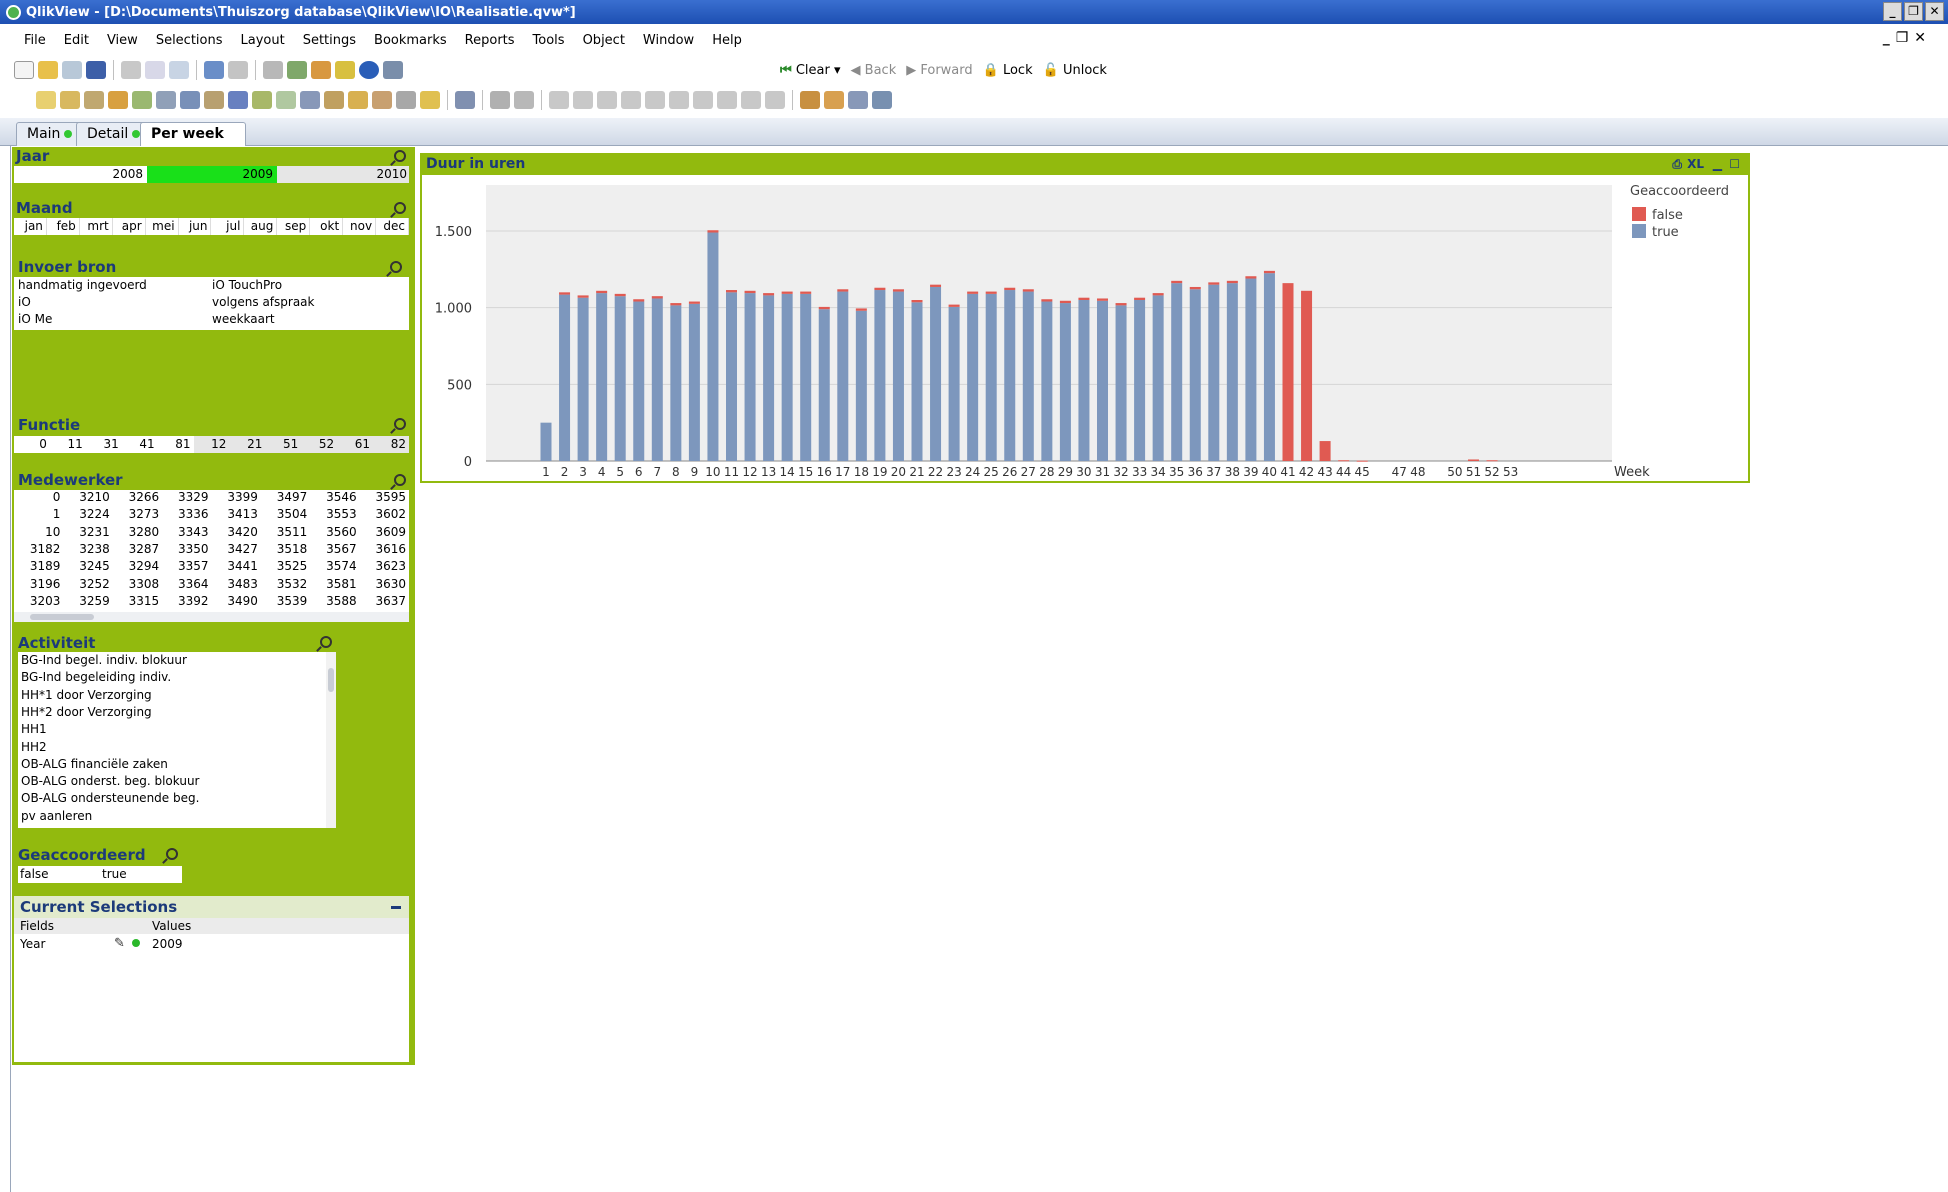  What do you see at coordinates (96, 70) in the screenshot?
I see `save-icon` at bounding box center [96, 70].